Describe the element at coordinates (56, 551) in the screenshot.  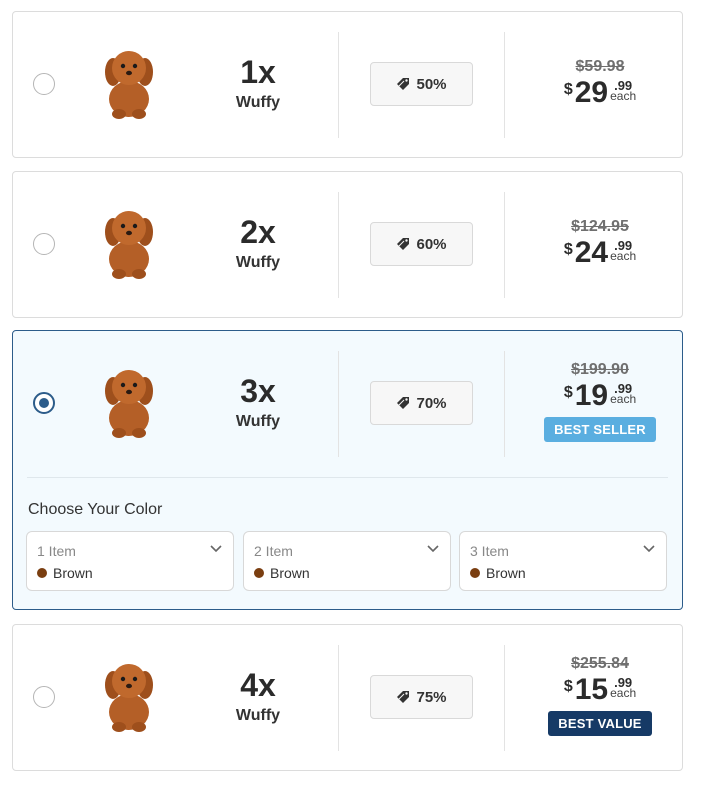
I see `select-label: 1 Item` at that location.